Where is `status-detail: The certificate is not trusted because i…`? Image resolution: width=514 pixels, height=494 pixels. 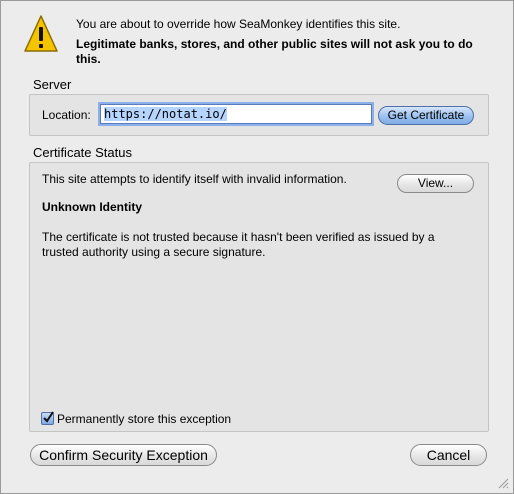 status-detail: The certificate is not trusted because i… is located at coordinates (238, 244).